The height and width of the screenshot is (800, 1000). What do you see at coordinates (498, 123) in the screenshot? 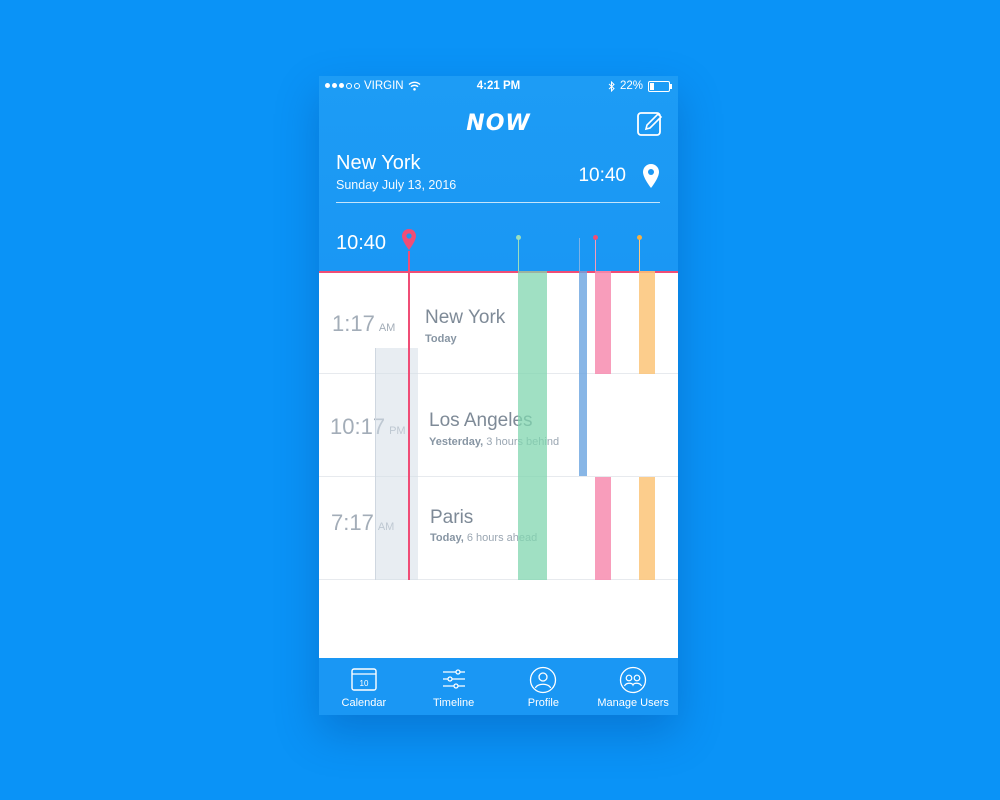
I see `app-logo: NOW` at bounding box center [498, 123].